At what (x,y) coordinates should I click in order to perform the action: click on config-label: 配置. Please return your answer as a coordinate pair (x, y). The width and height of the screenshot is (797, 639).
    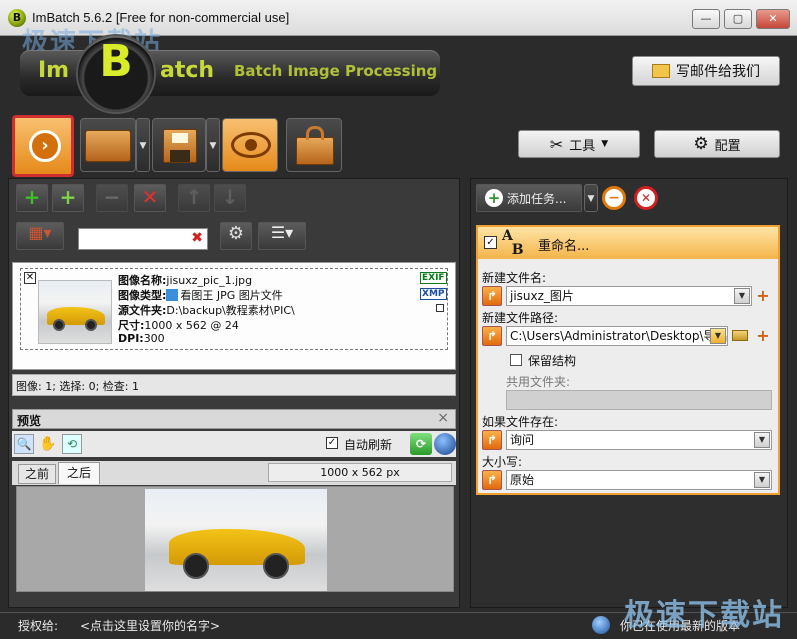
    Looking at the image, I should click on (727, 146).